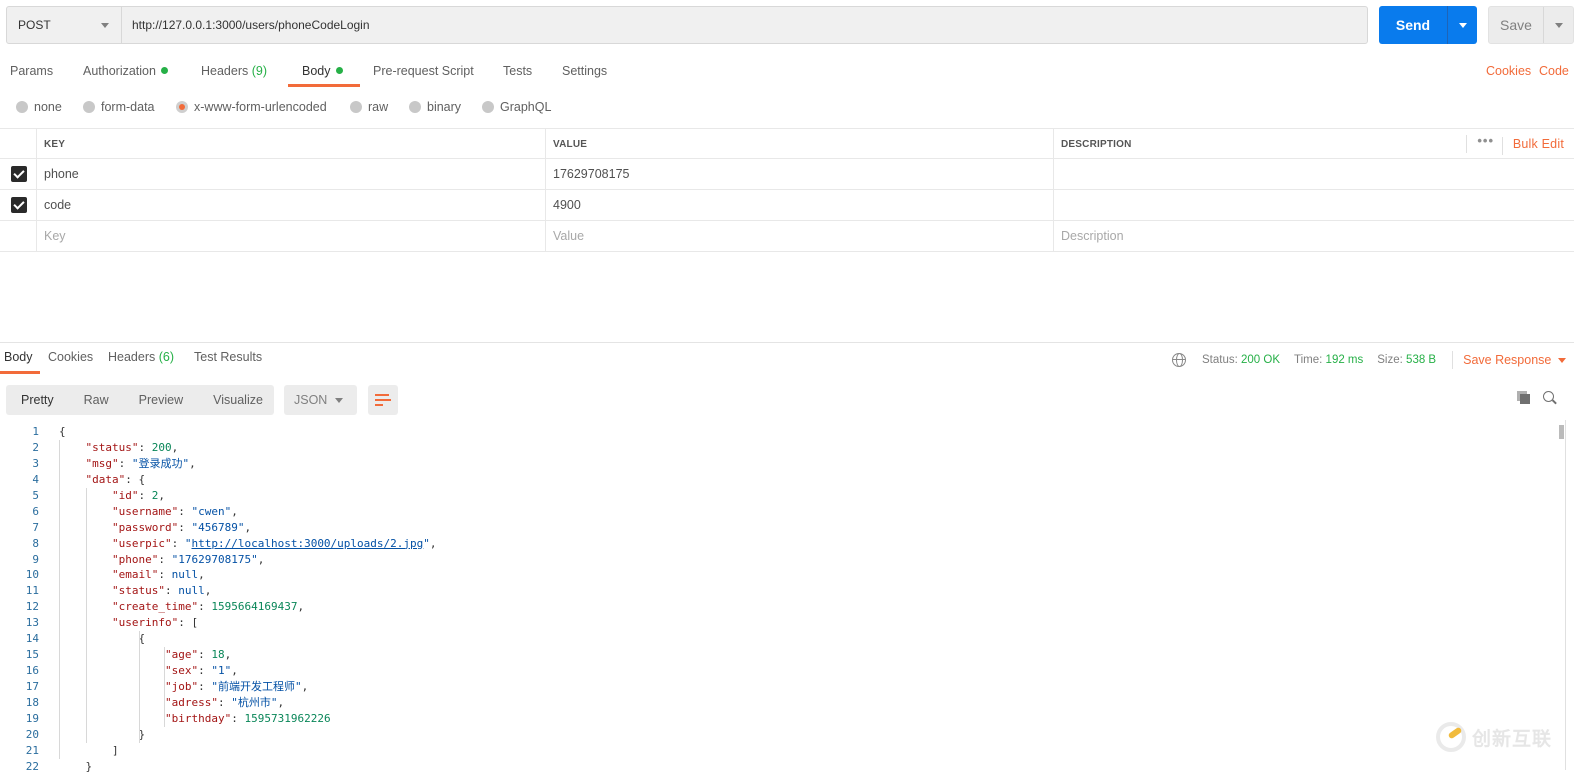  Describe the element at coordinates (218, 527) in the screenshot. I see `json-value: "456789"` at that location.